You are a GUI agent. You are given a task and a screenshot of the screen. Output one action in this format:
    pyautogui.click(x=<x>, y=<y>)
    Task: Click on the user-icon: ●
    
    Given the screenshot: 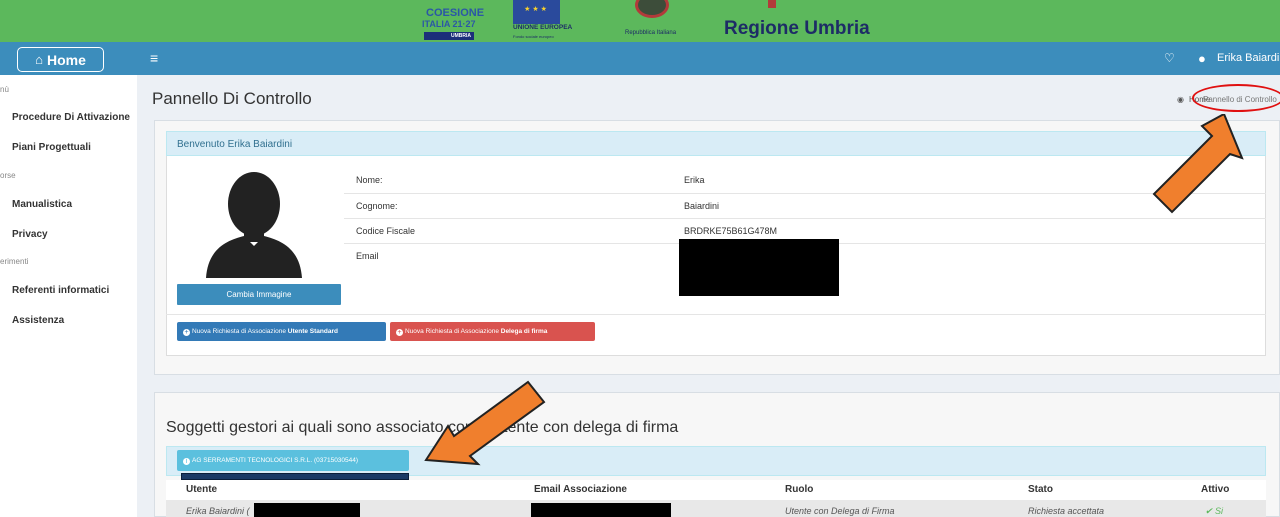 What is the action you would take?
    pyautogui.click(x=1202, y=58)
    